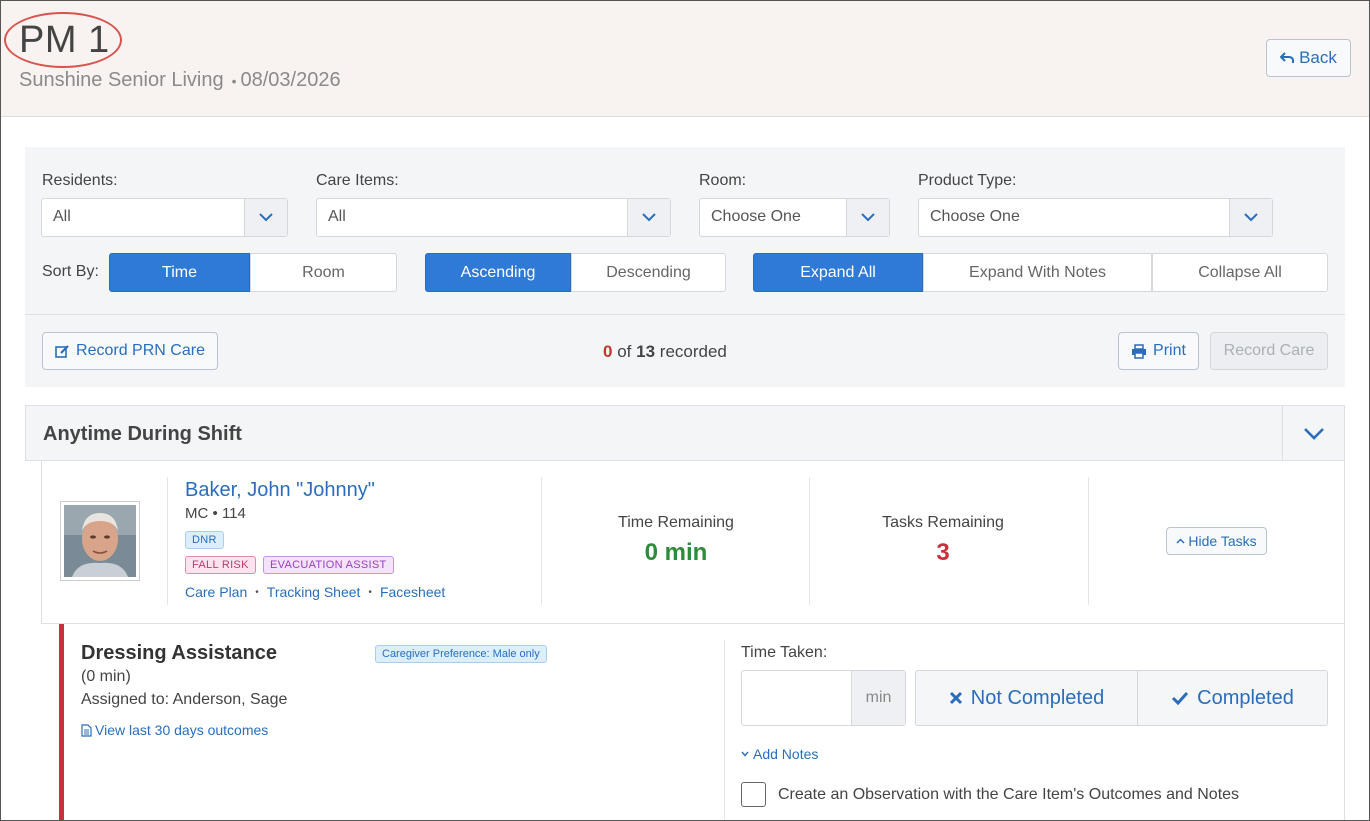 The image size is (1370, 821). Describe the element at coordinates (290, 80) in the screenshot. I see `shift-date: 08/03/2026` at that location.